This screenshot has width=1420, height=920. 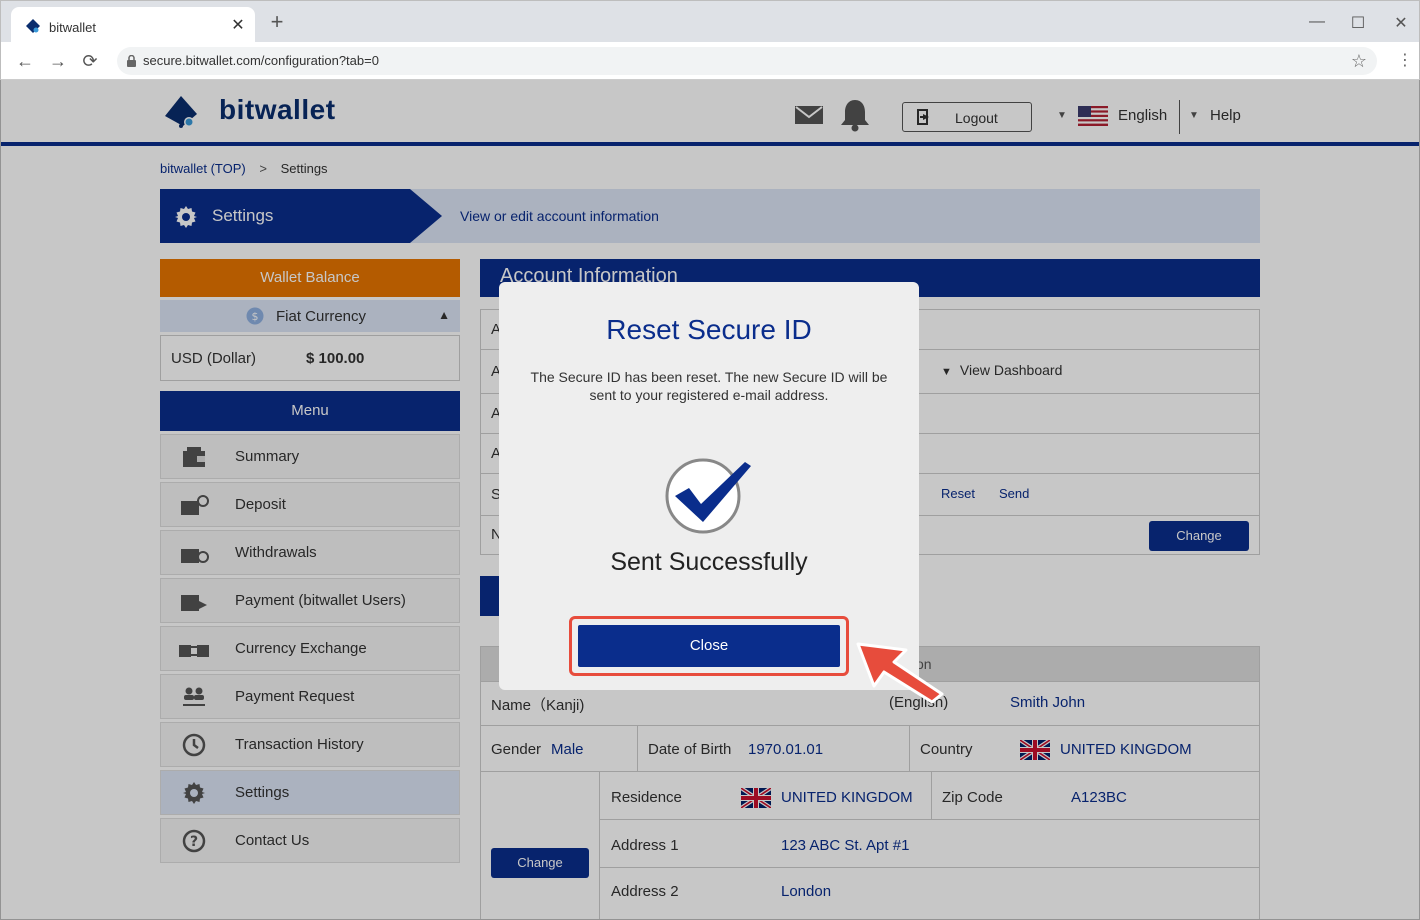 What do you see at coordinates (90, 61) in the screenshot?
I see `reload-icon: ⟳` at bounding box center [90, 61].